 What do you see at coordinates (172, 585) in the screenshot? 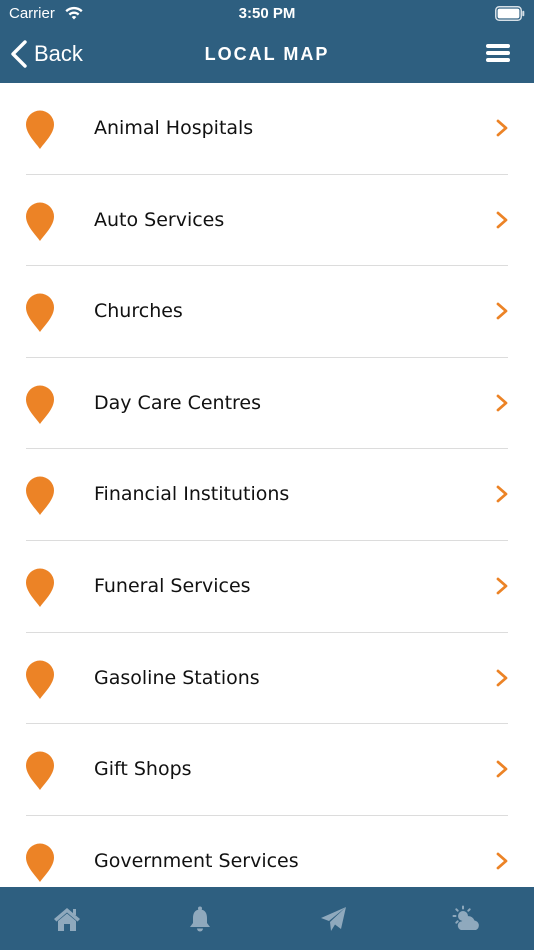
I see `list-item-label: Funeral Services` at bounding box center [172, 585].